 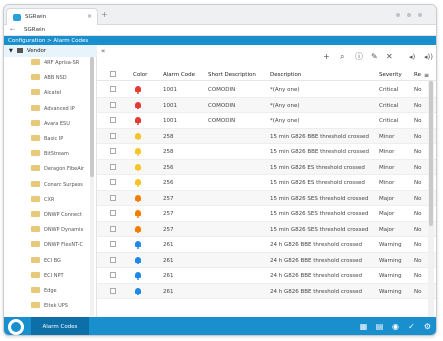 I want to click on table-scroll-thumb, so click(x=431, y=153).